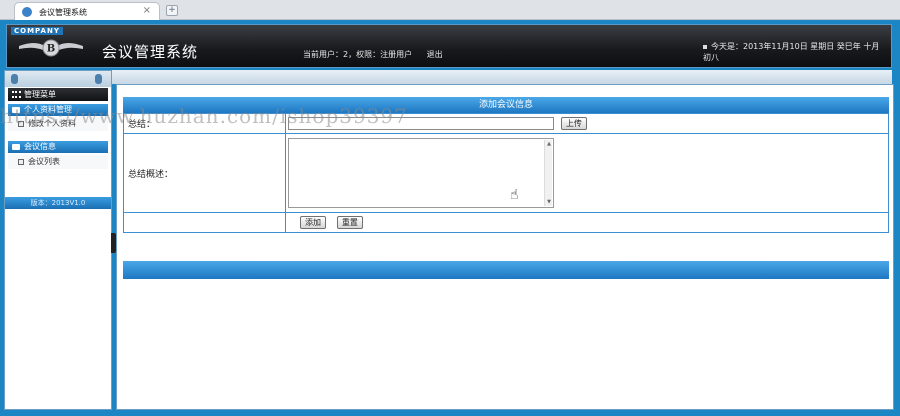 The image size is (900, 416). Describe the element at coordinates (150, 52) in the screenshot. I see `app-title: 会议管理系统` at that location.